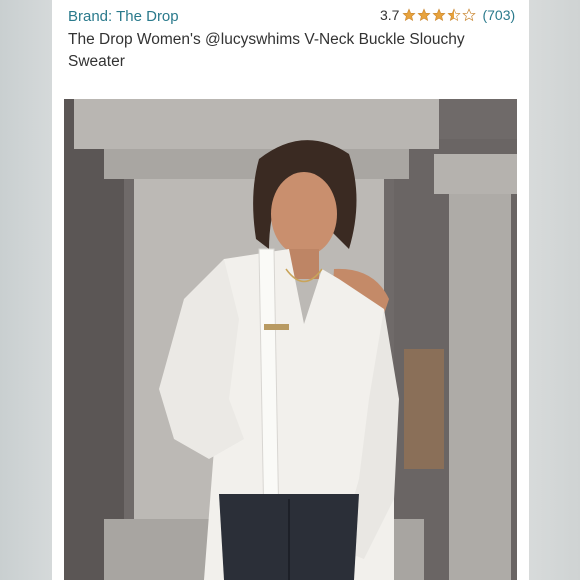 This screenshot has height=580, width=580. I want to click on brand-link: Brand: The Drop, so click(123, 16).